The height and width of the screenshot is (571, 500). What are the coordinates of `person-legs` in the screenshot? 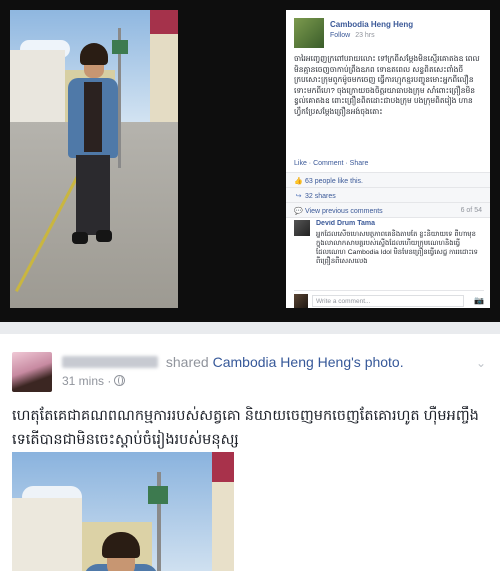 It's located at (93, 195).